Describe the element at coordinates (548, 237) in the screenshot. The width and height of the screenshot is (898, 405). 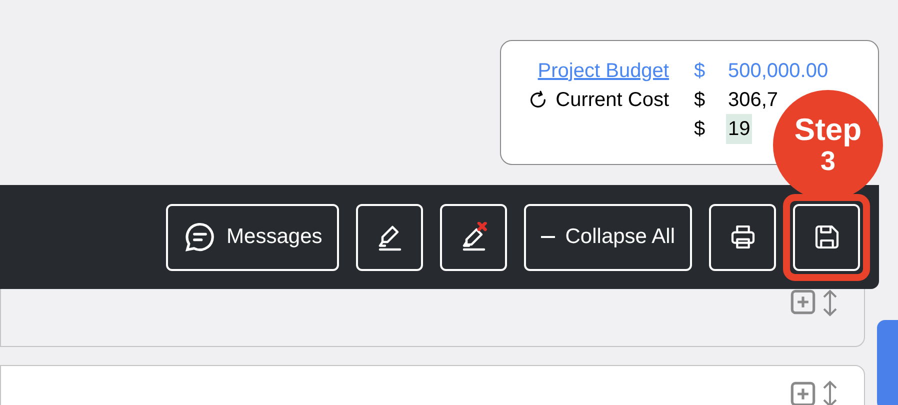
I see `minus-icon` at that location.